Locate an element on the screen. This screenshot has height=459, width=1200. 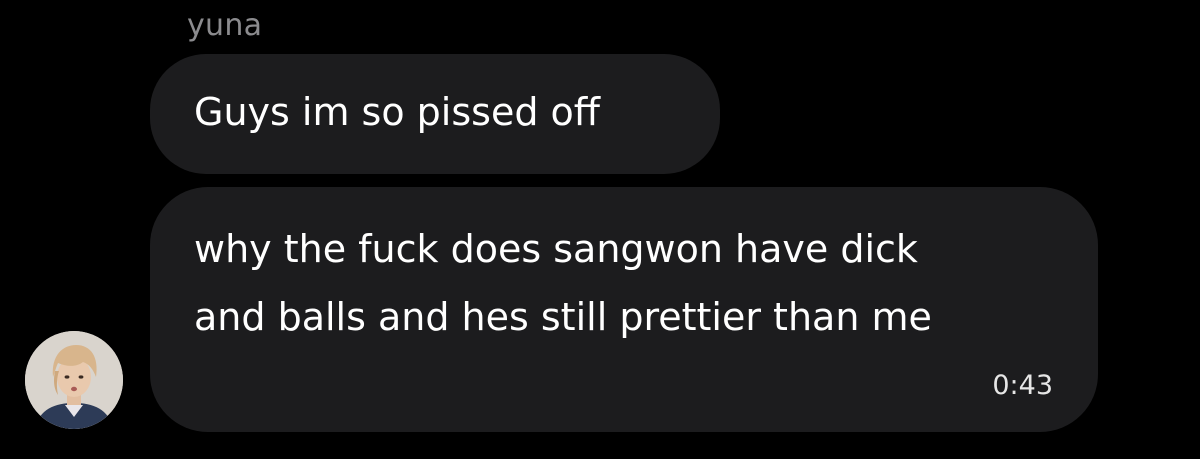
avatar is located at coordinates (74, 380).